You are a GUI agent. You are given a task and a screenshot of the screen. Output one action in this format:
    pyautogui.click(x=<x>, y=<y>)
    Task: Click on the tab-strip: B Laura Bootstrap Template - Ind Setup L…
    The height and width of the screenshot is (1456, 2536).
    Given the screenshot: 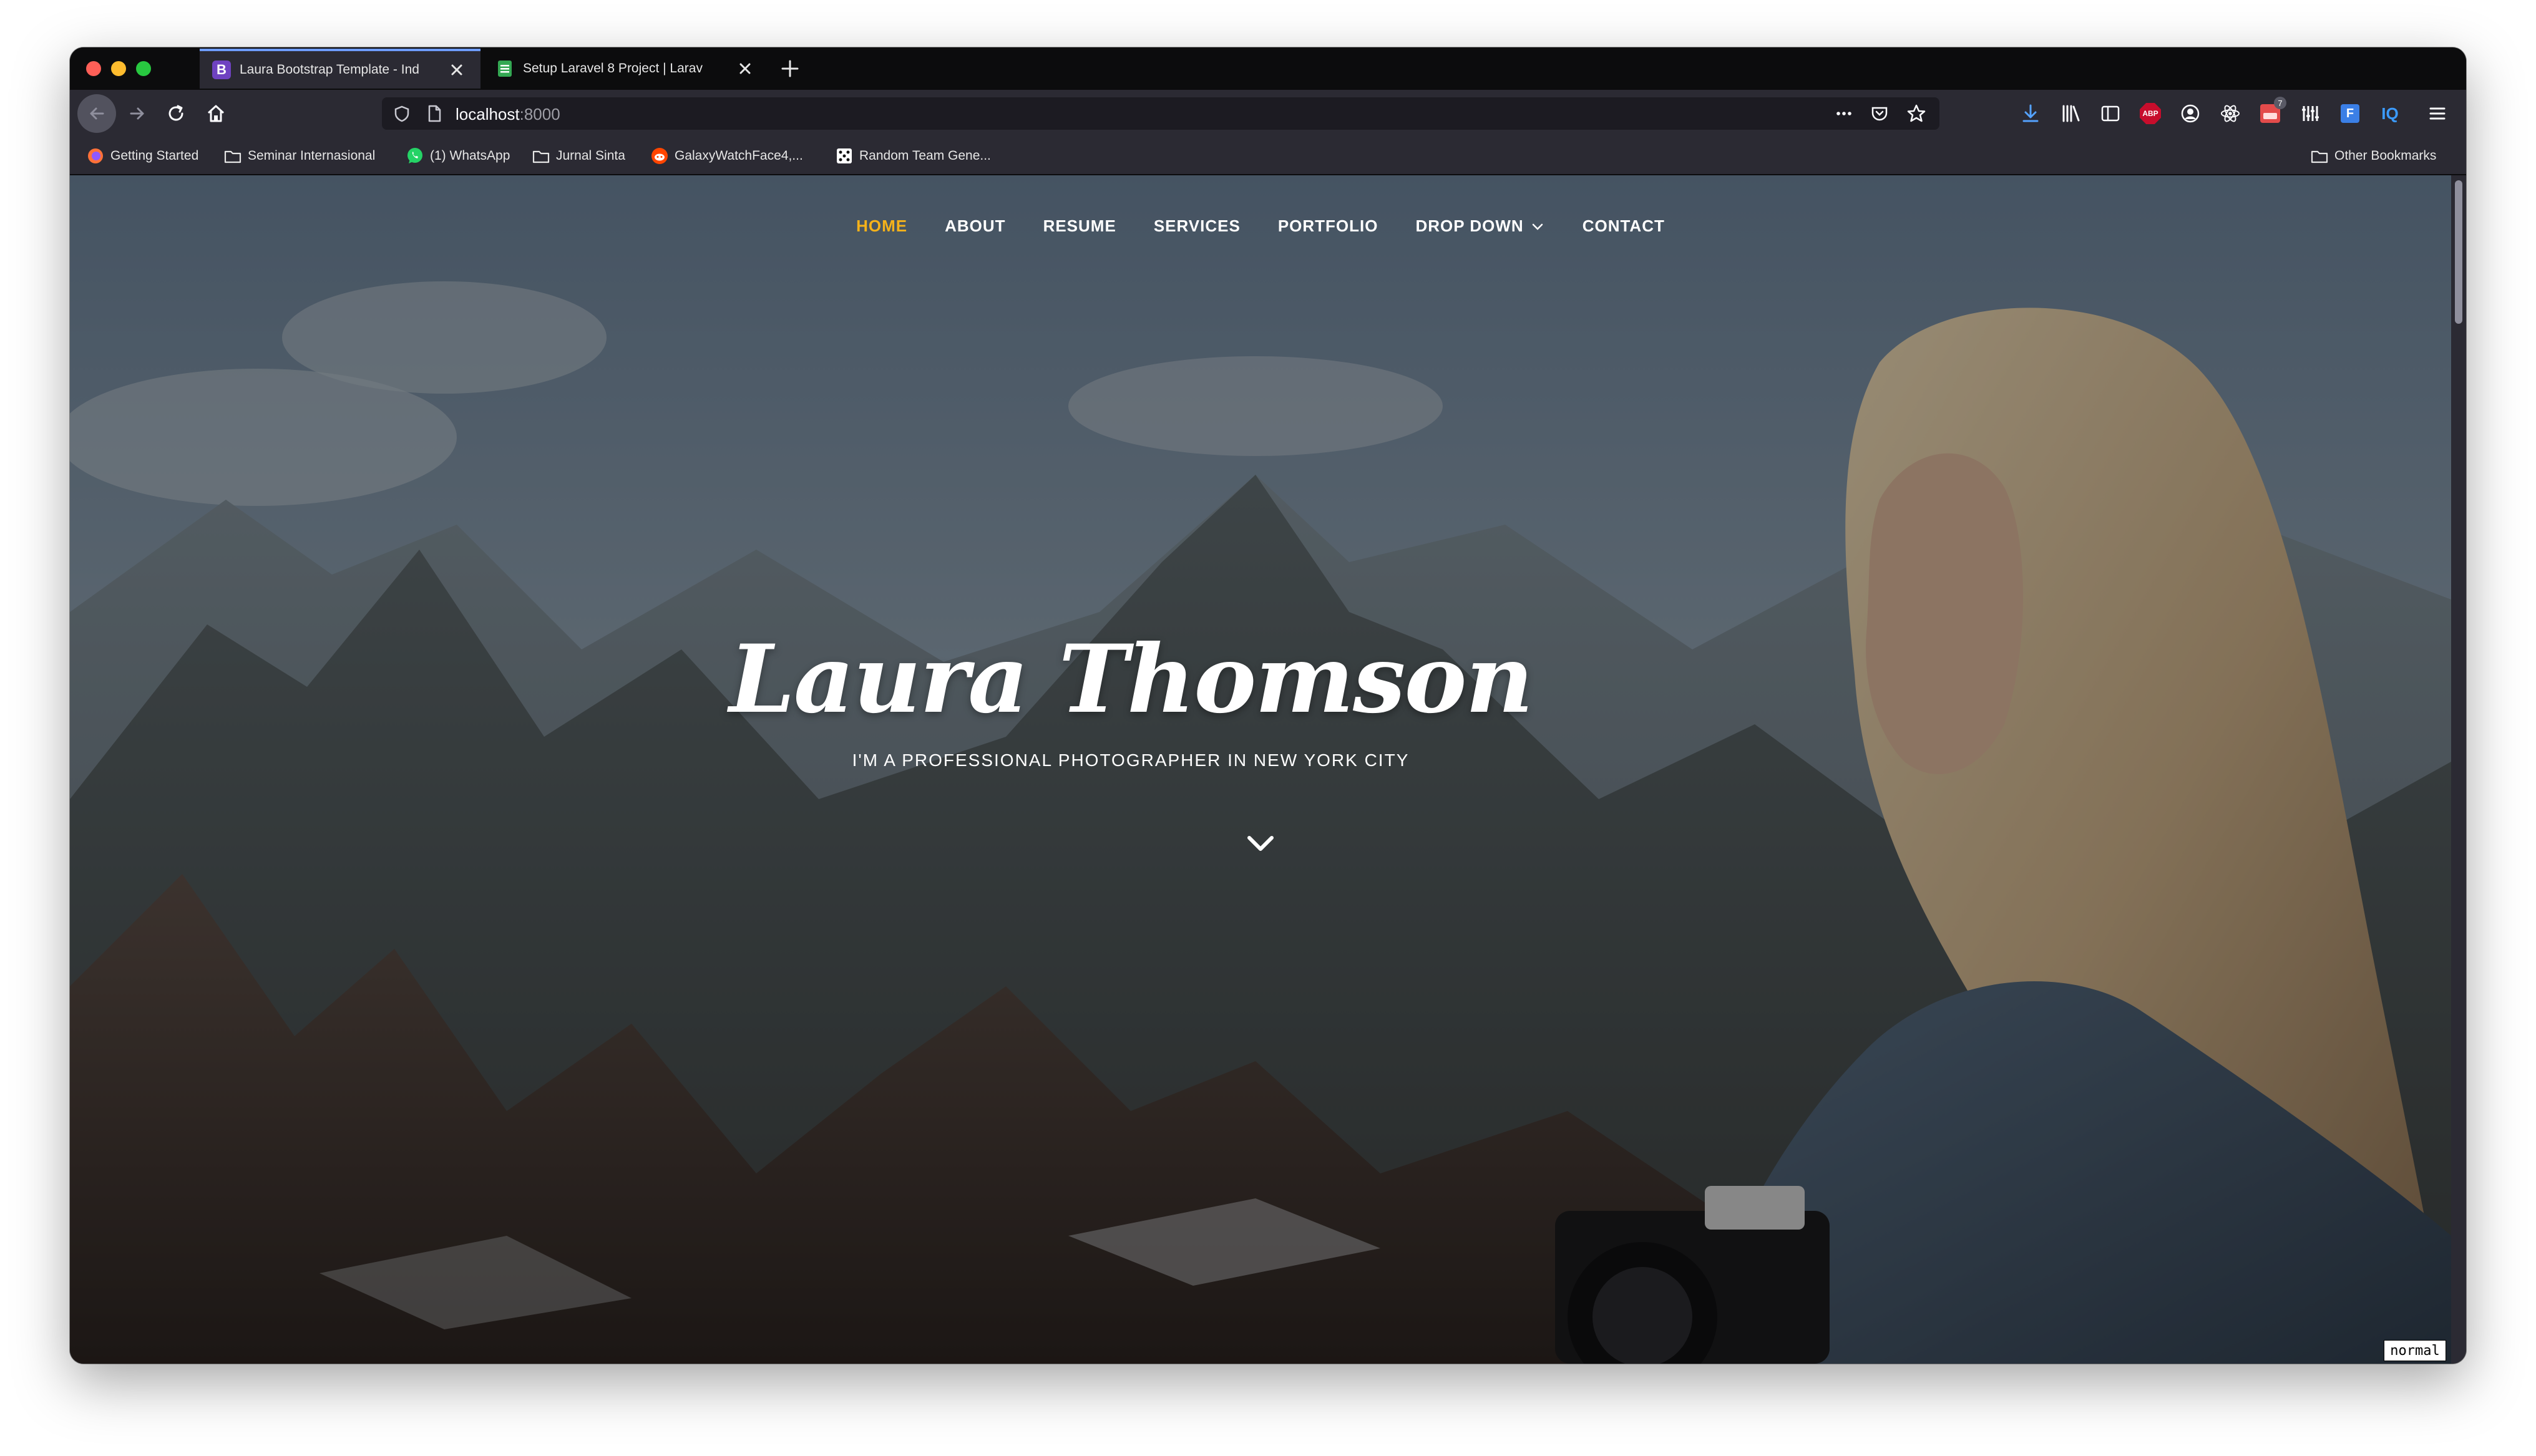 What is the action you would take?
    pyautogui.click(x=1268, y=69)
    